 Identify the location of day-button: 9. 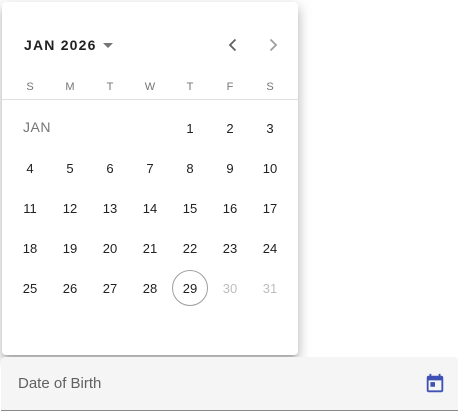
(230, 168).